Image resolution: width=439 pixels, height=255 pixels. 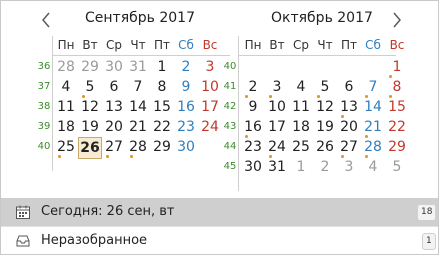 What do you see at coordinates (427, 212) in the screenshot?
I see `today-count-badge: 18` at bounding box center [427, 212].